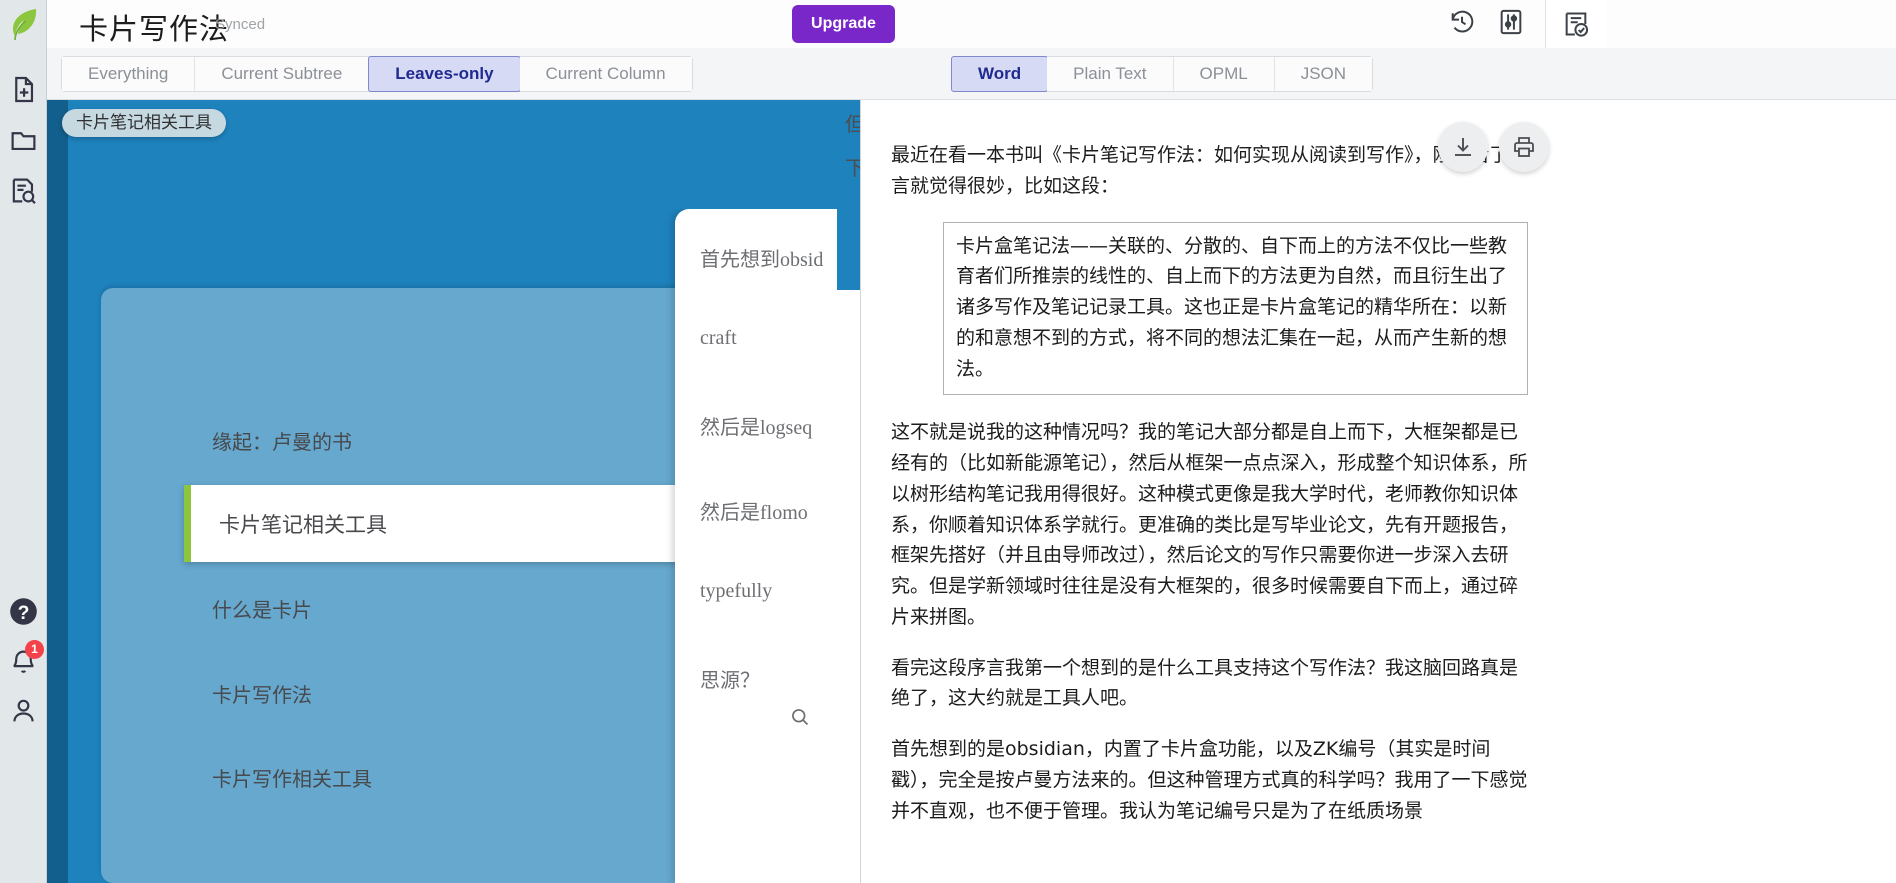 Image resolution: width=1896 pixels, height=883 pixels. I want to click on tab-json: JSON, so click(1323, 74).